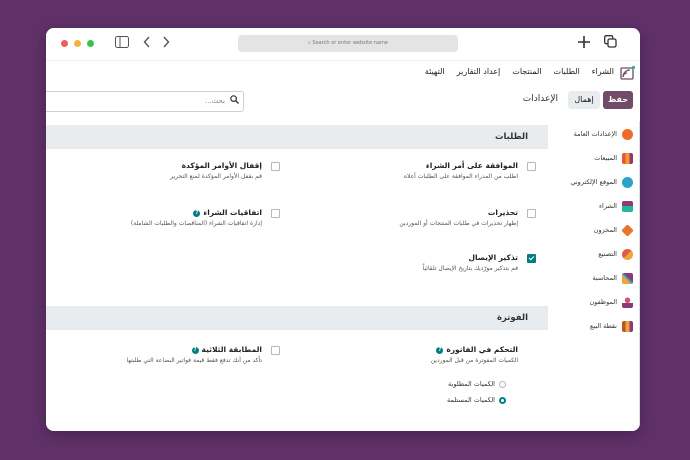  What do you see at coordinates (605, 230) in the screenshot?
I see `sidebar-item-label: المخزون` at bounding box center [605, 230].